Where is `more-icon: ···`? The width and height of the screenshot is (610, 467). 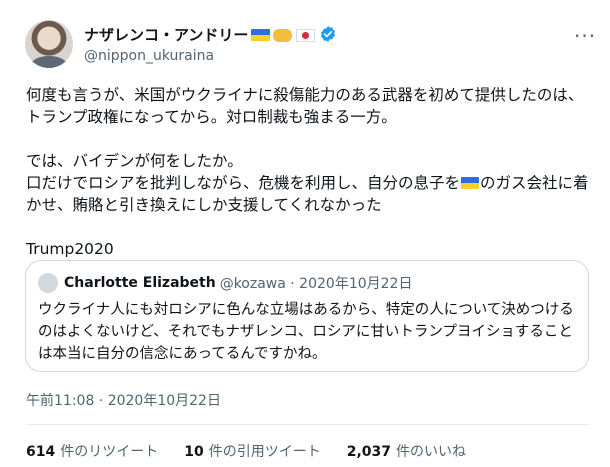
more-icon: ··· is located at coordinates (585, 36).